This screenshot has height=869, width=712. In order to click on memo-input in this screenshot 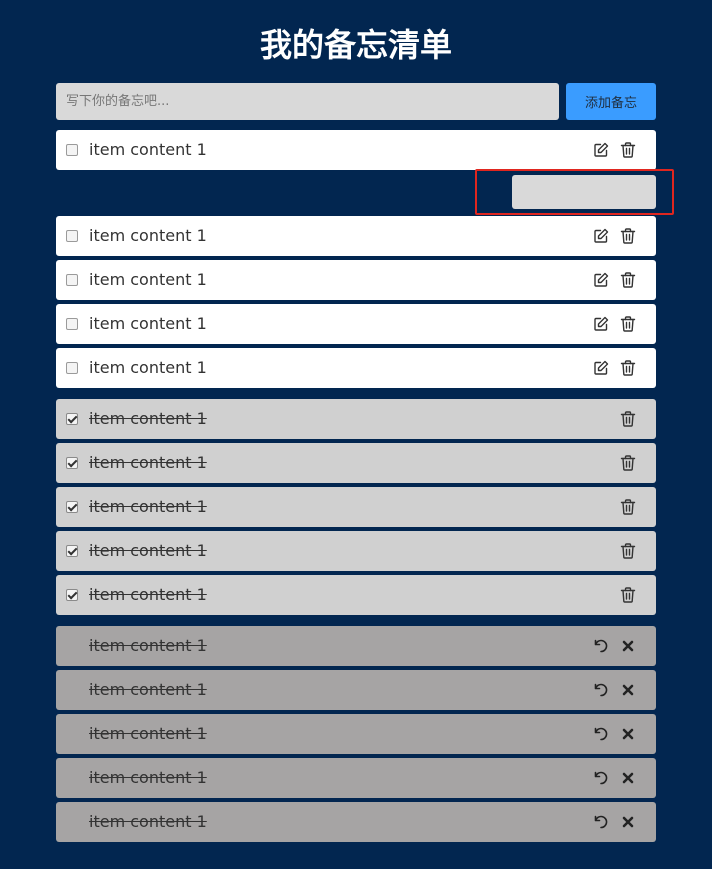, I will do `click(307, 101)`.